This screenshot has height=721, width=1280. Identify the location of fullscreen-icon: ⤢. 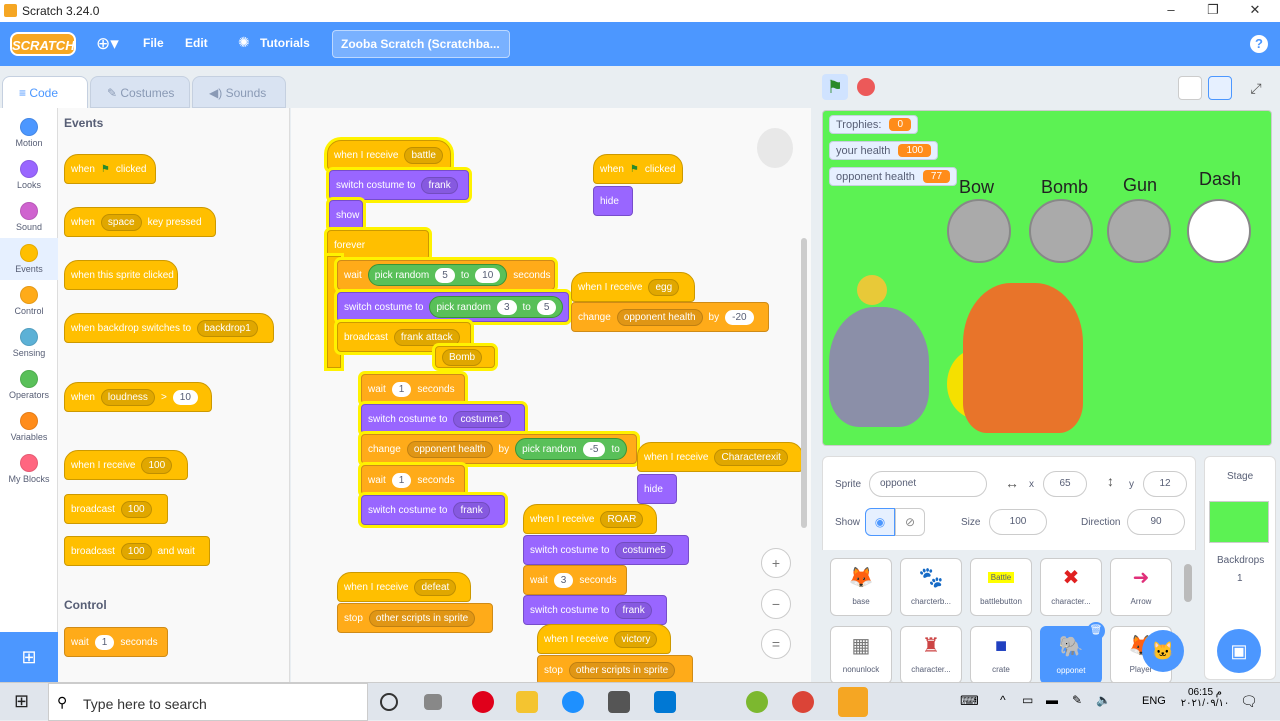
(1256, 88).